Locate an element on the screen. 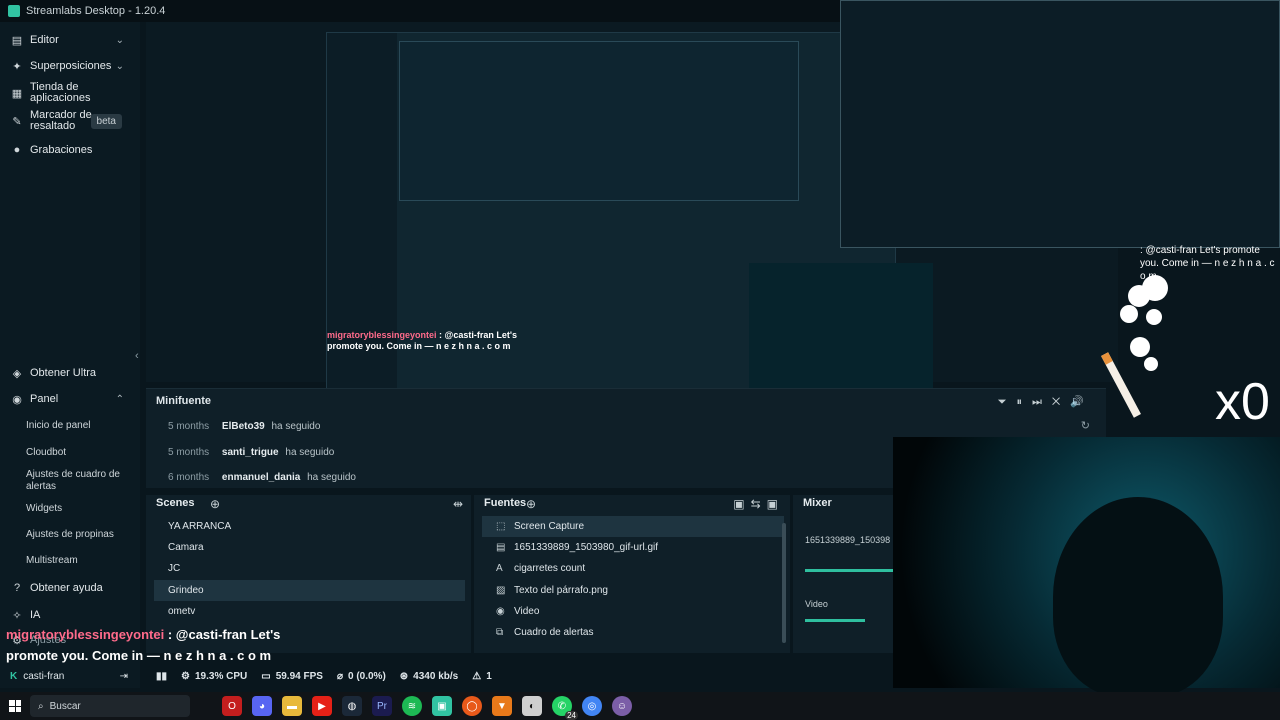 The width and height of the screenshot is (1280, 720). chat-message: : @casti-fran Let's is located at coordinates (478, 335).